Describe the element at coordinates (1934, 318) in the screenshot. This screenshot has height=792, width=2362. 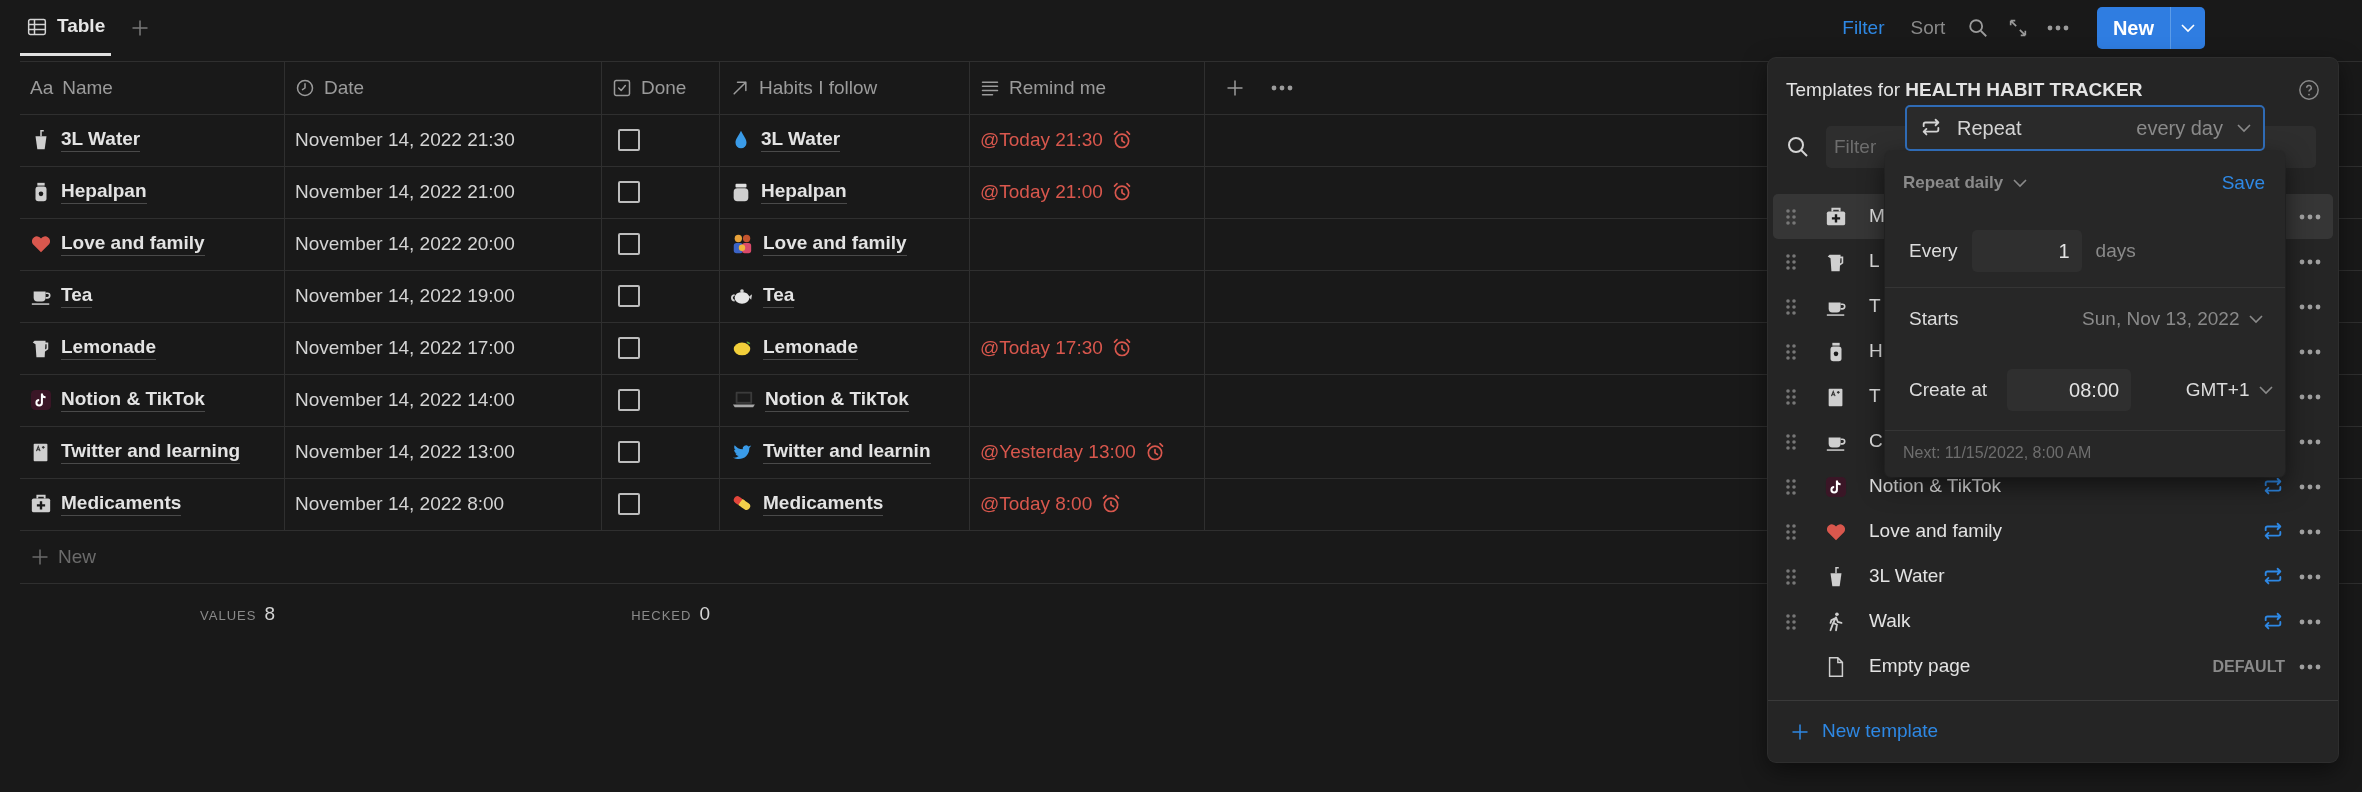
I see `starts-label: Starts` at that location.